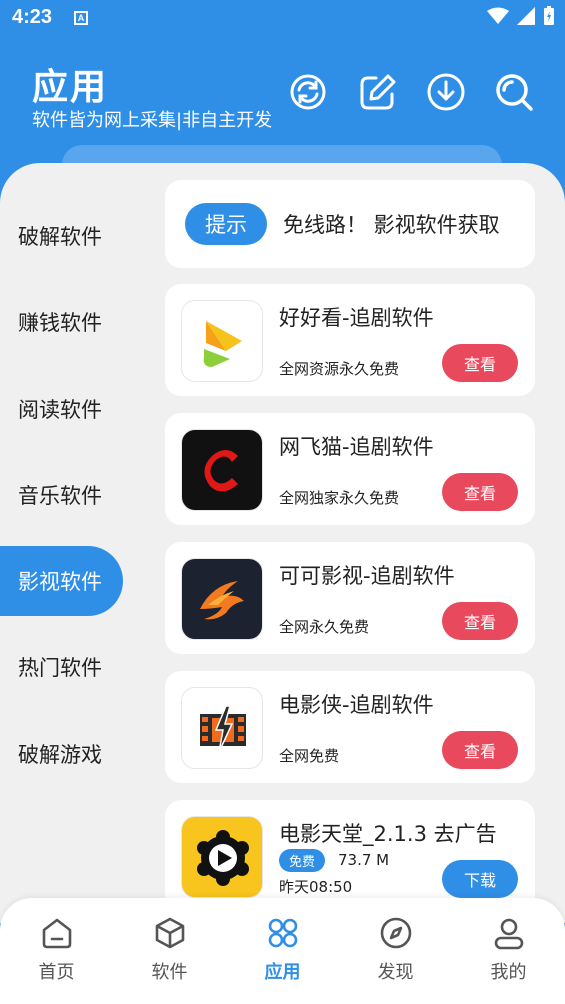 The image size is (565, 1004). Describe the element at coordinates (350, 340) in the screenshot. I see `list-item: 好好看-追剧软件 全网资源永久免费 查看` at that location.